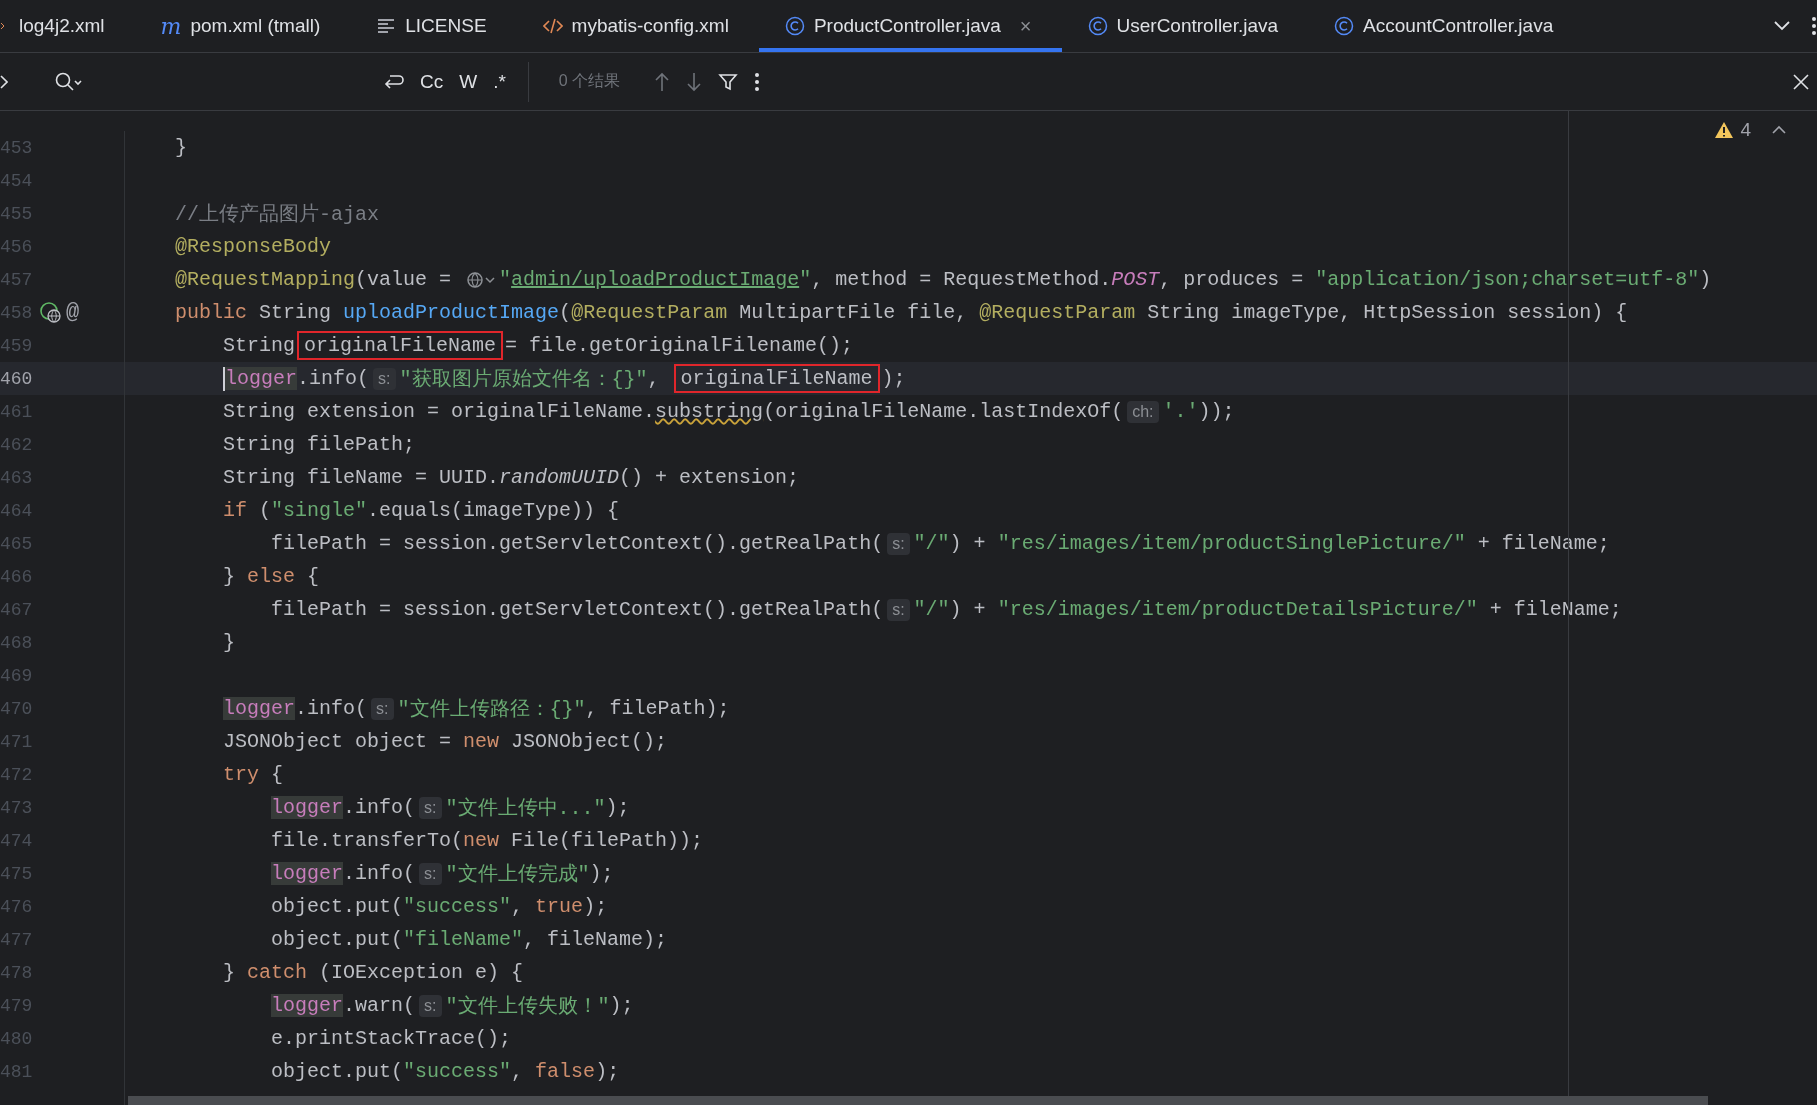 The image size is (1817, 1105). Describe the element at coordinates (525, 808) in the screenshot. I see `string-literal: "文件上传中..."` at that location.